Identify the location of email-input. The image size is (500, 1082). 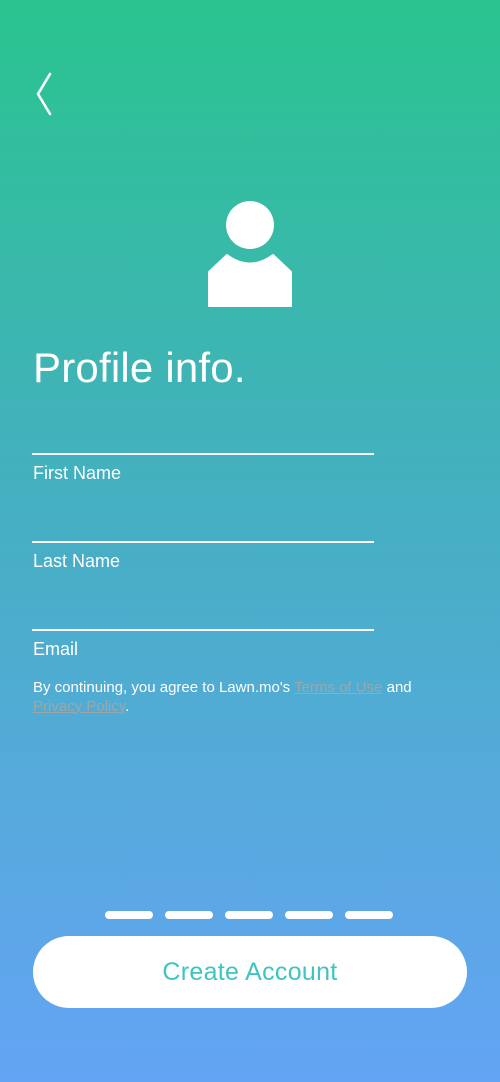
(203, 613).